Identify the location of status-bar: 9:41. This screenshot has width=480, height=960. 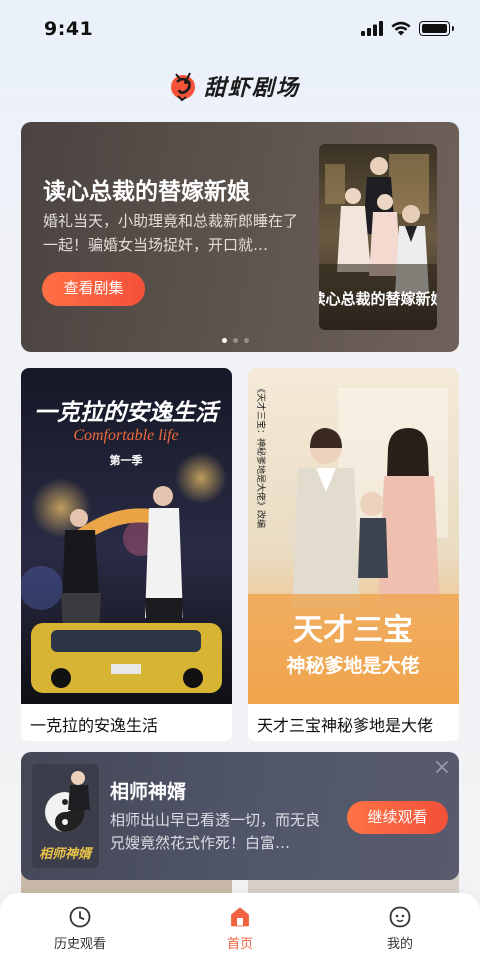
(240, 31).